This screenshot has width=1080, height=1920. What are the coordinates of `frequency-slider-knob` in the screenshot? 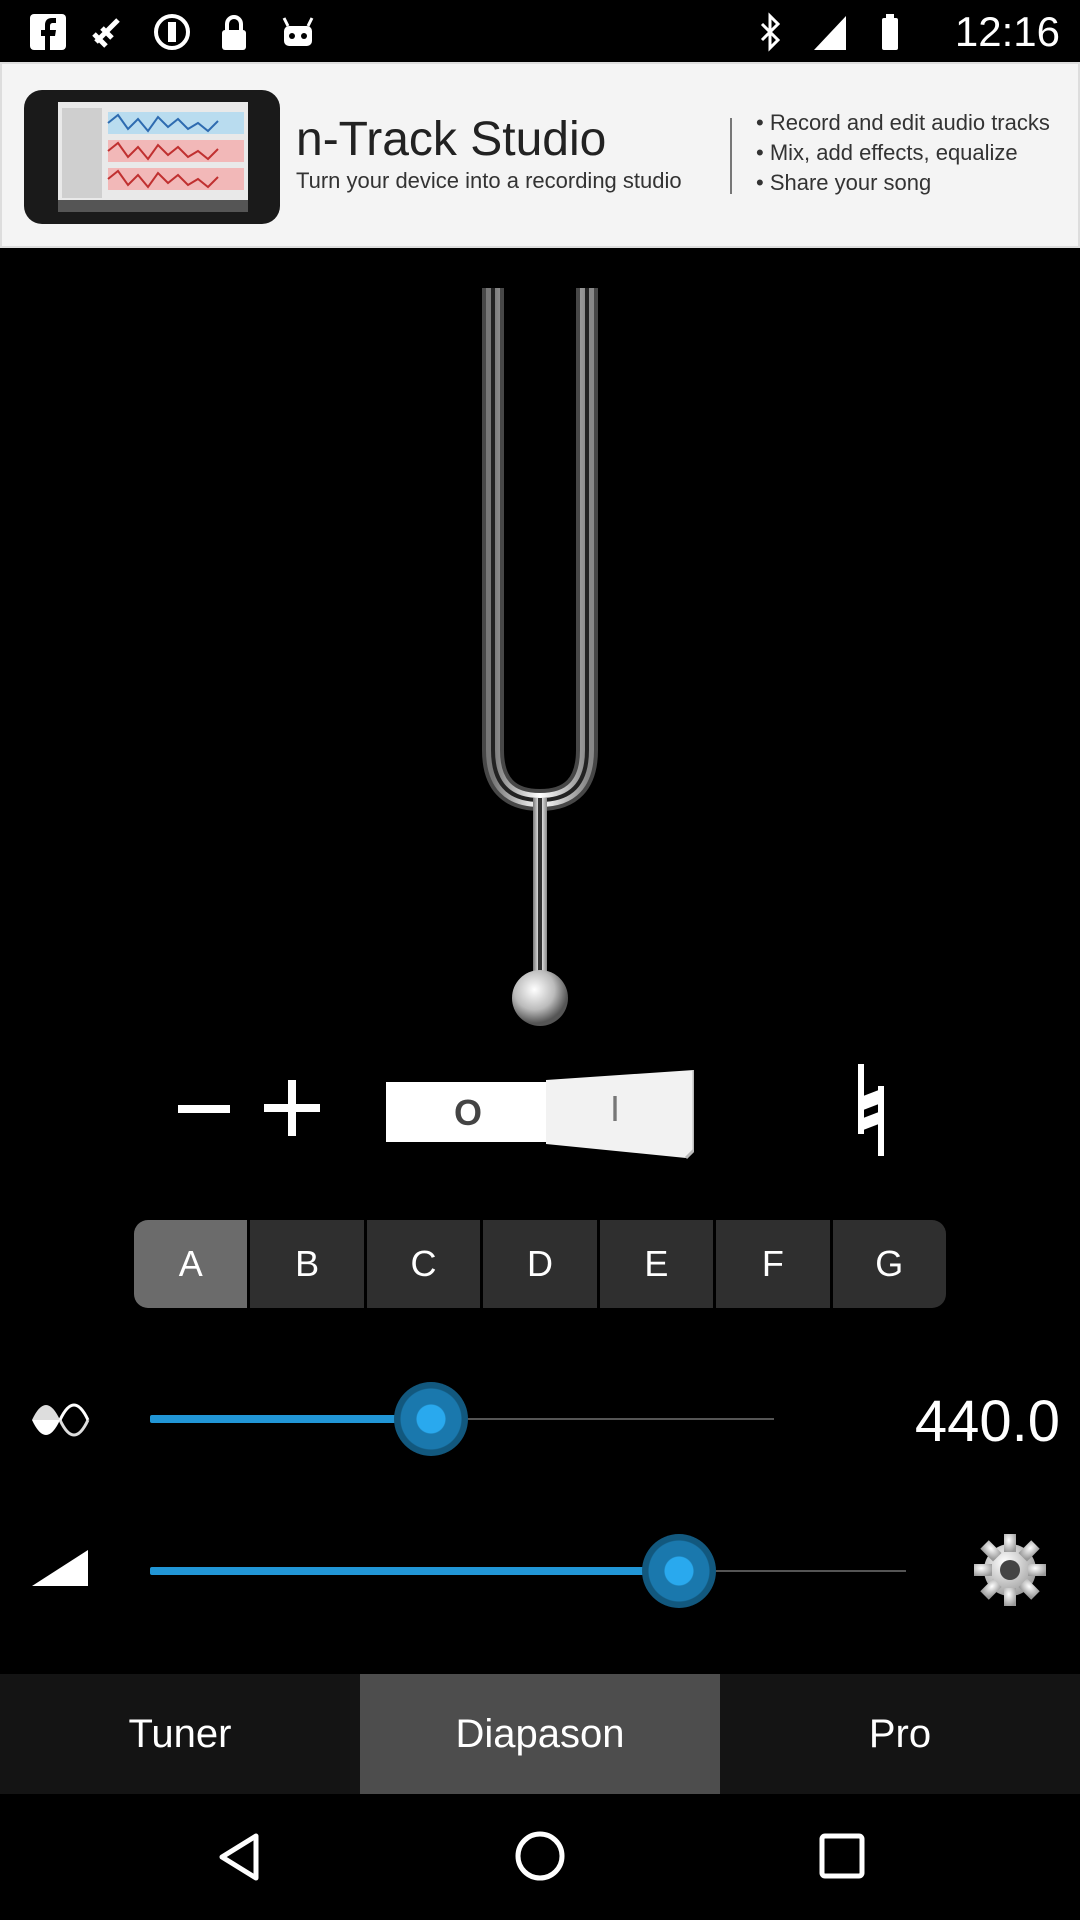 It's located at (430, 1419).